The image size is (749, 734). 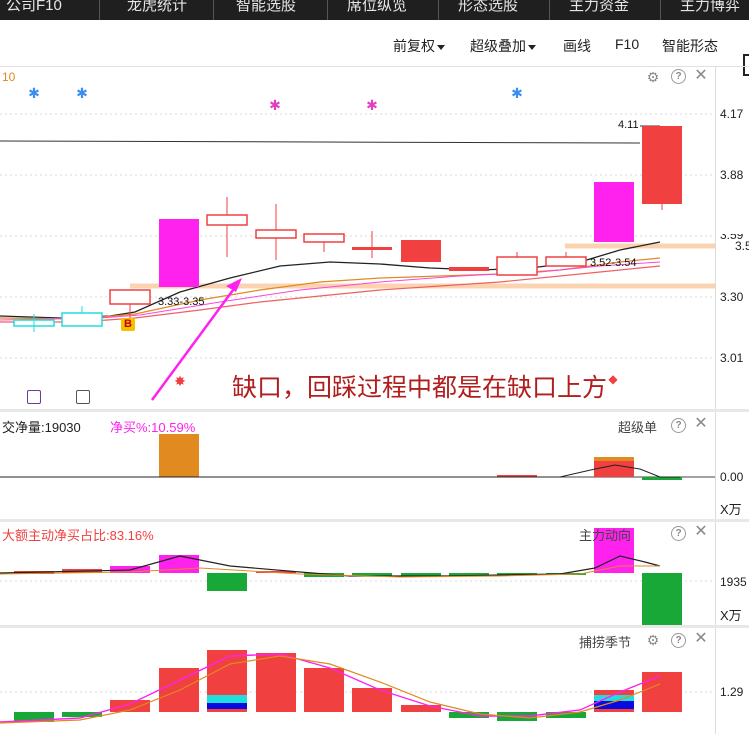 What do you see at coordinates (128, 324) in the screenshot?
I see `buy-signal-badge: B` at bounding box center [128, 324].